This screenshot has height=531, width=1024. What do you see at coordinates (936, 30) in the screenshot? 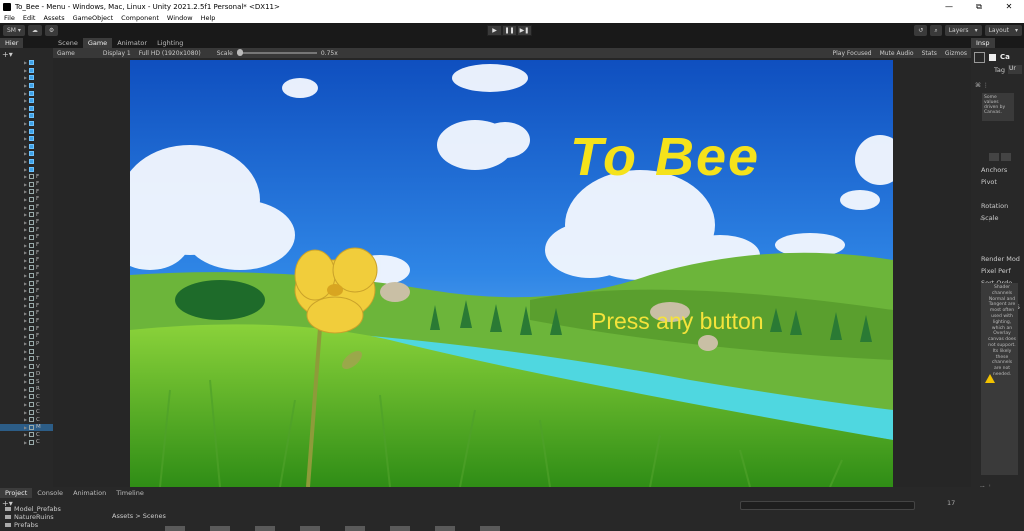
I see `search-icon: ⌕` at bounding box center [936, 30].